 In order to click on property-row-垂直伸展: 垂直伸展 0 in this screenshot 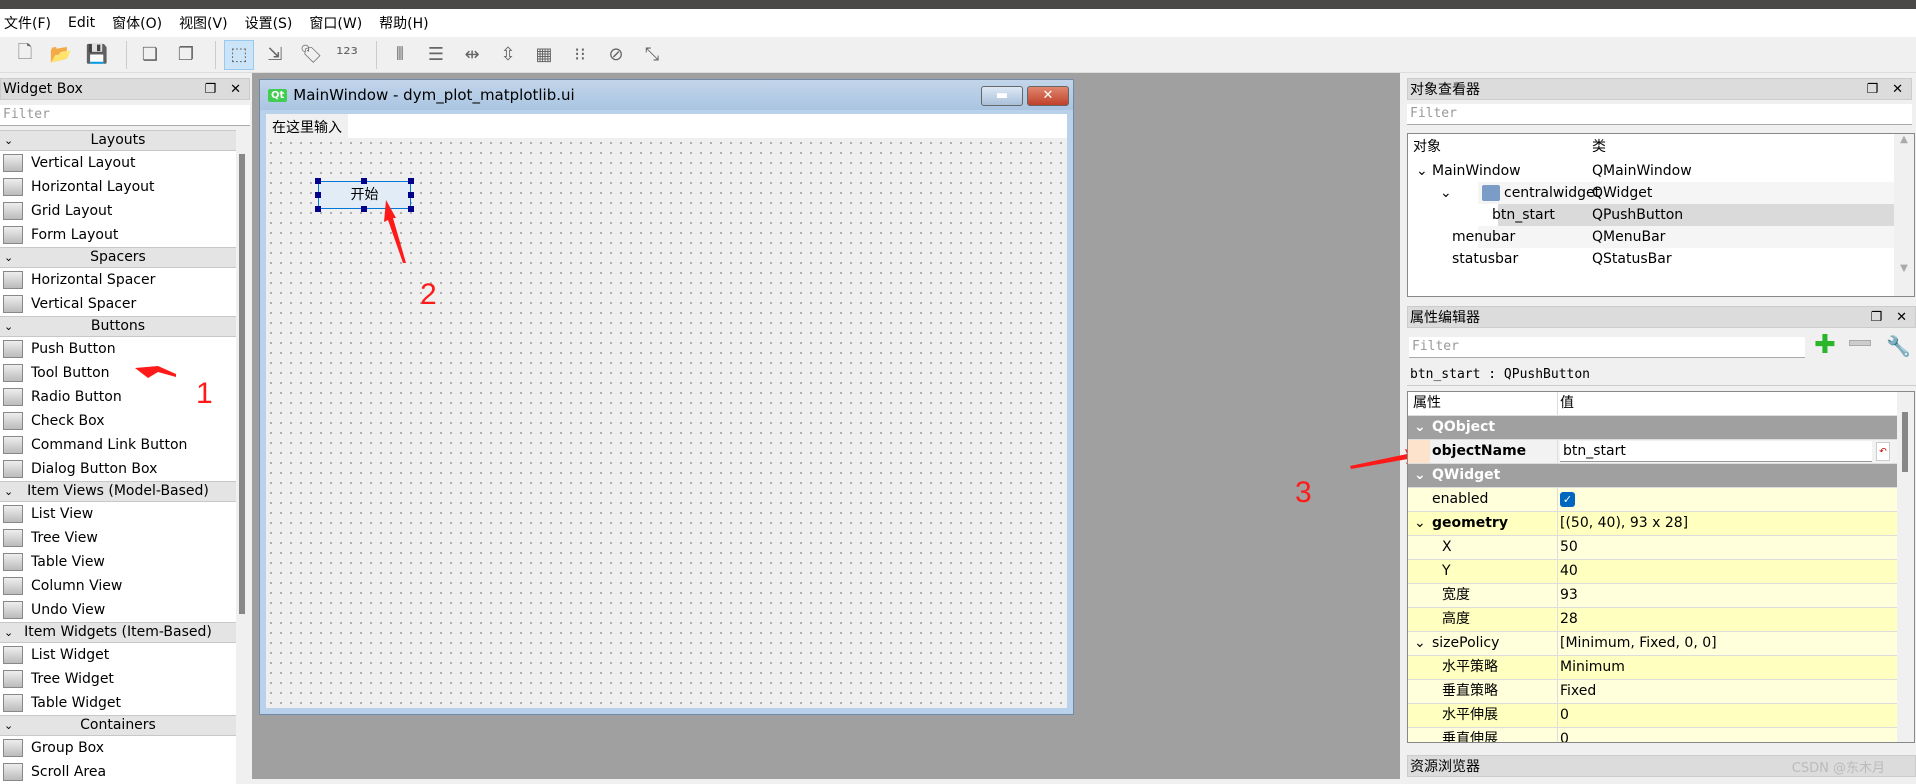, I will do `click(1653, 735)`.